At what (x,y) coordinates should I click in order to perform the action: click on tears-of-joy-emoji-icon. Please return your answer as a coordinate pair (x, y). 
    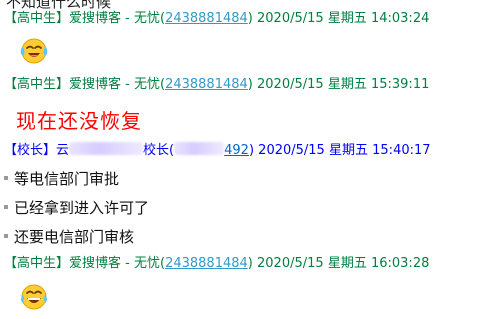
    Looking at the image, I should click on (34, 297).